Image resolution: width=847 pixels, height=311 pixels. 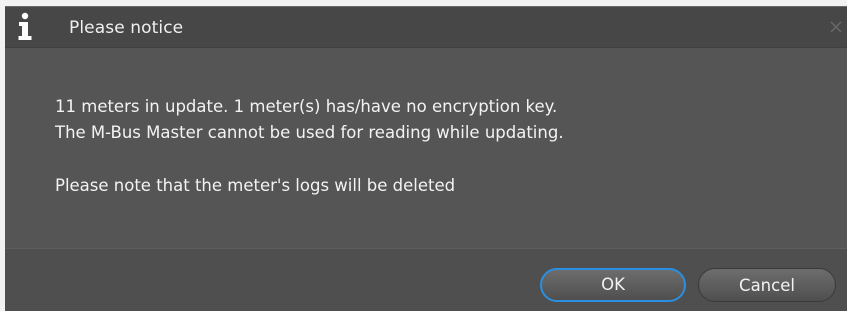 I want to click on cancel-button: Cancel, so click(x=767, y=285).